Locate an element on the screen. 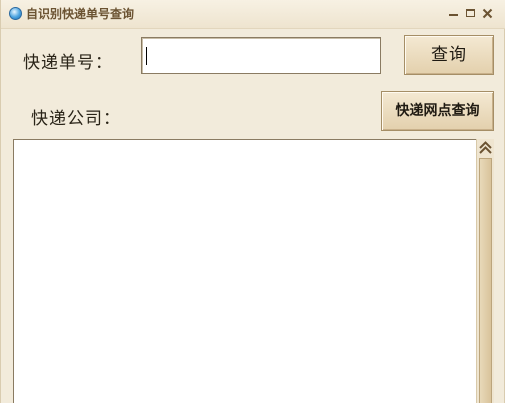 The width and height of the screenshot is (505, 403). text-caret is located at coordinates (146, 56).